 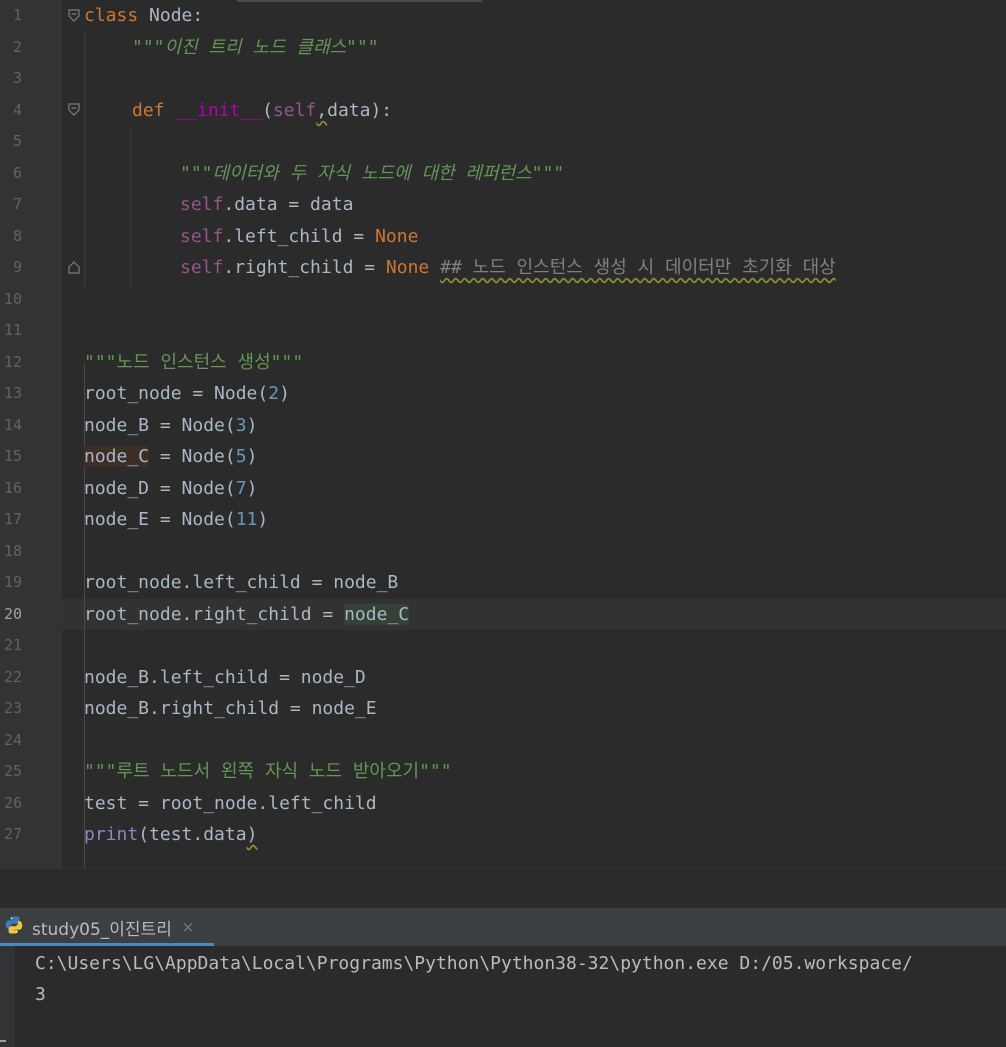 I want to click on line-number: 15, so click(x=11, y=456).